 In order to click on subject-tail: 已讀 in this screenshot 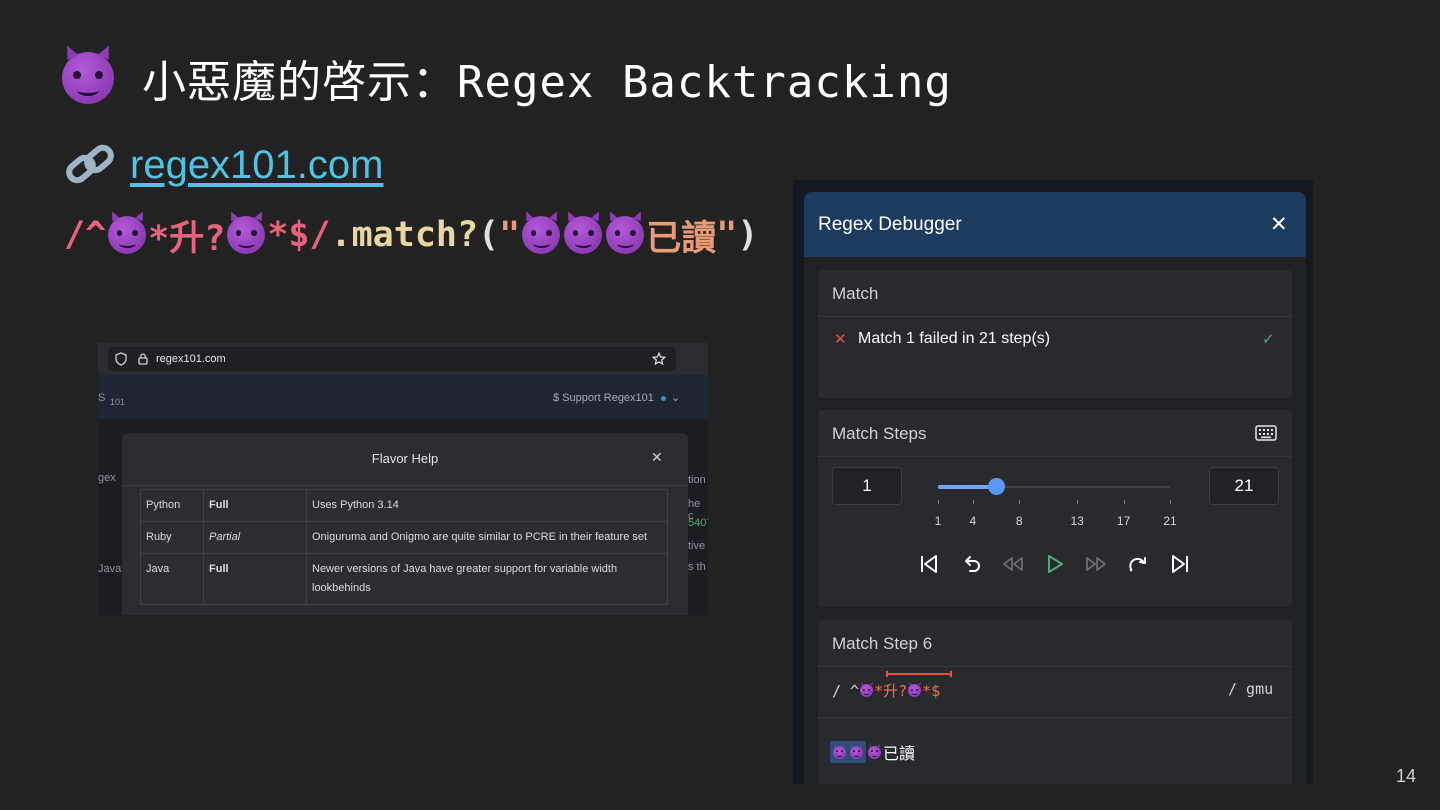, I will do `click(899, 754)`.